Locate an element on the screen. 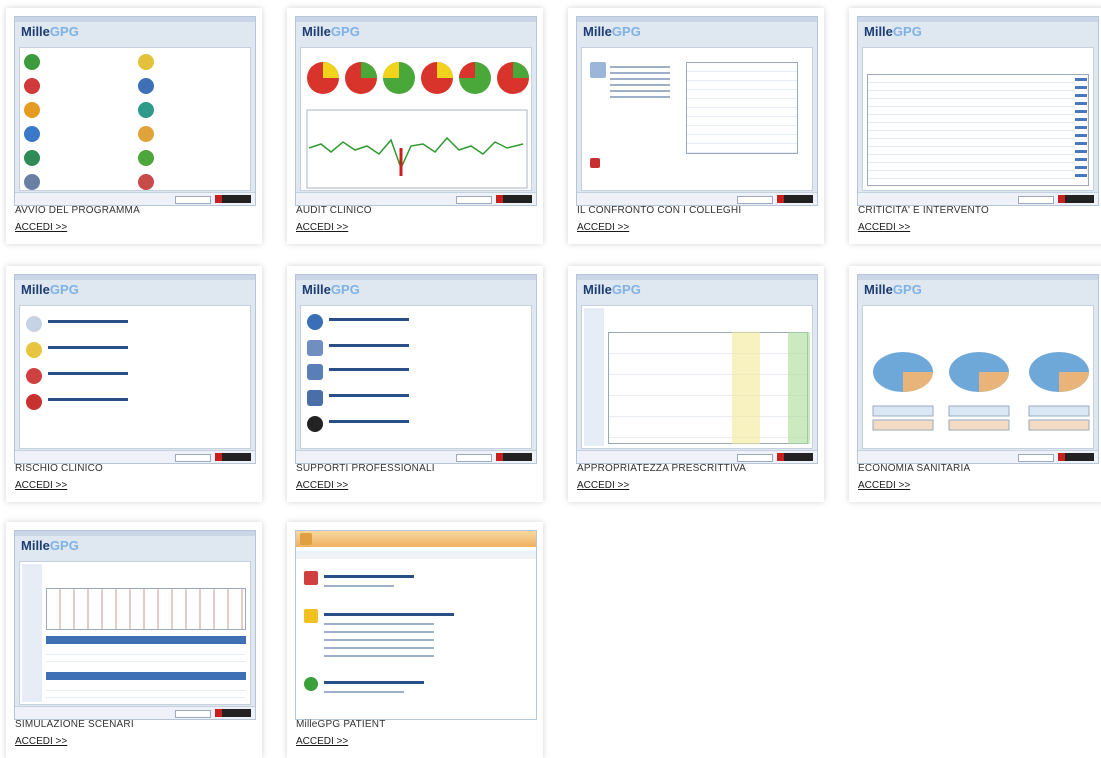 This screenshot has width=1101, height=758. pie-charts is located at coordinates (981, 391).